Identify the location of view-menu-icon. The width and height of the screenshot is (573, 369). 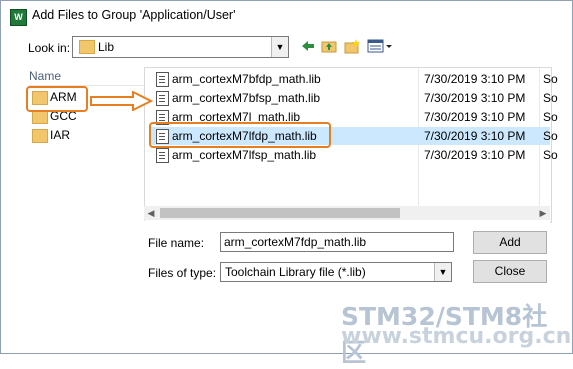
(380, 46).